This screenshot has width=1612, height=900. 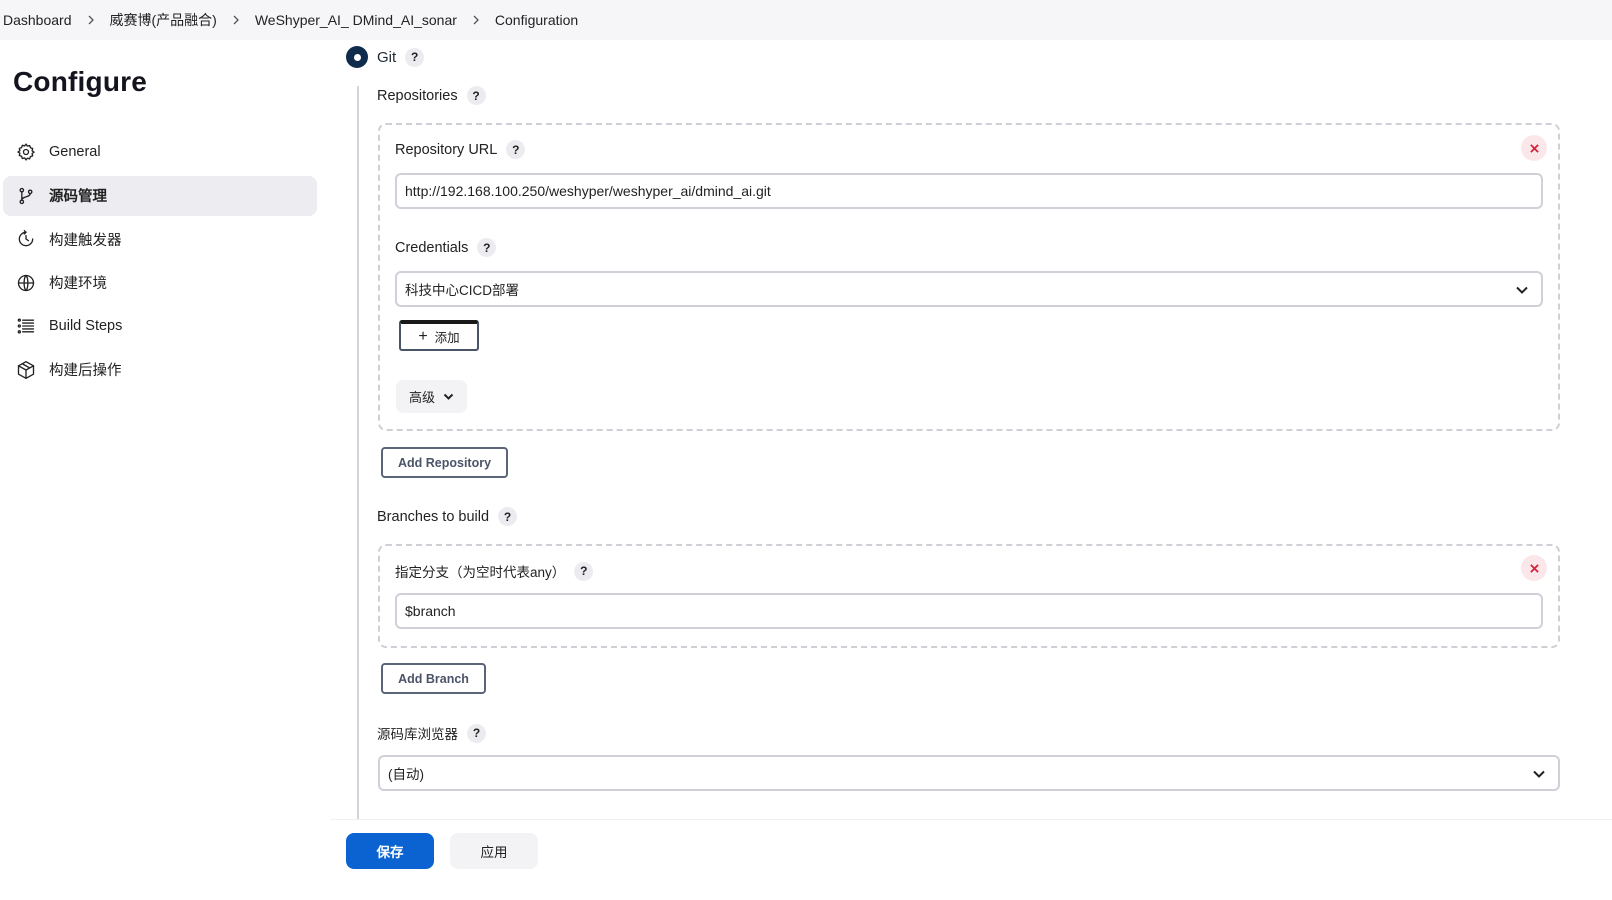 I want to click on clock-icon, so click(x=26, y=239).